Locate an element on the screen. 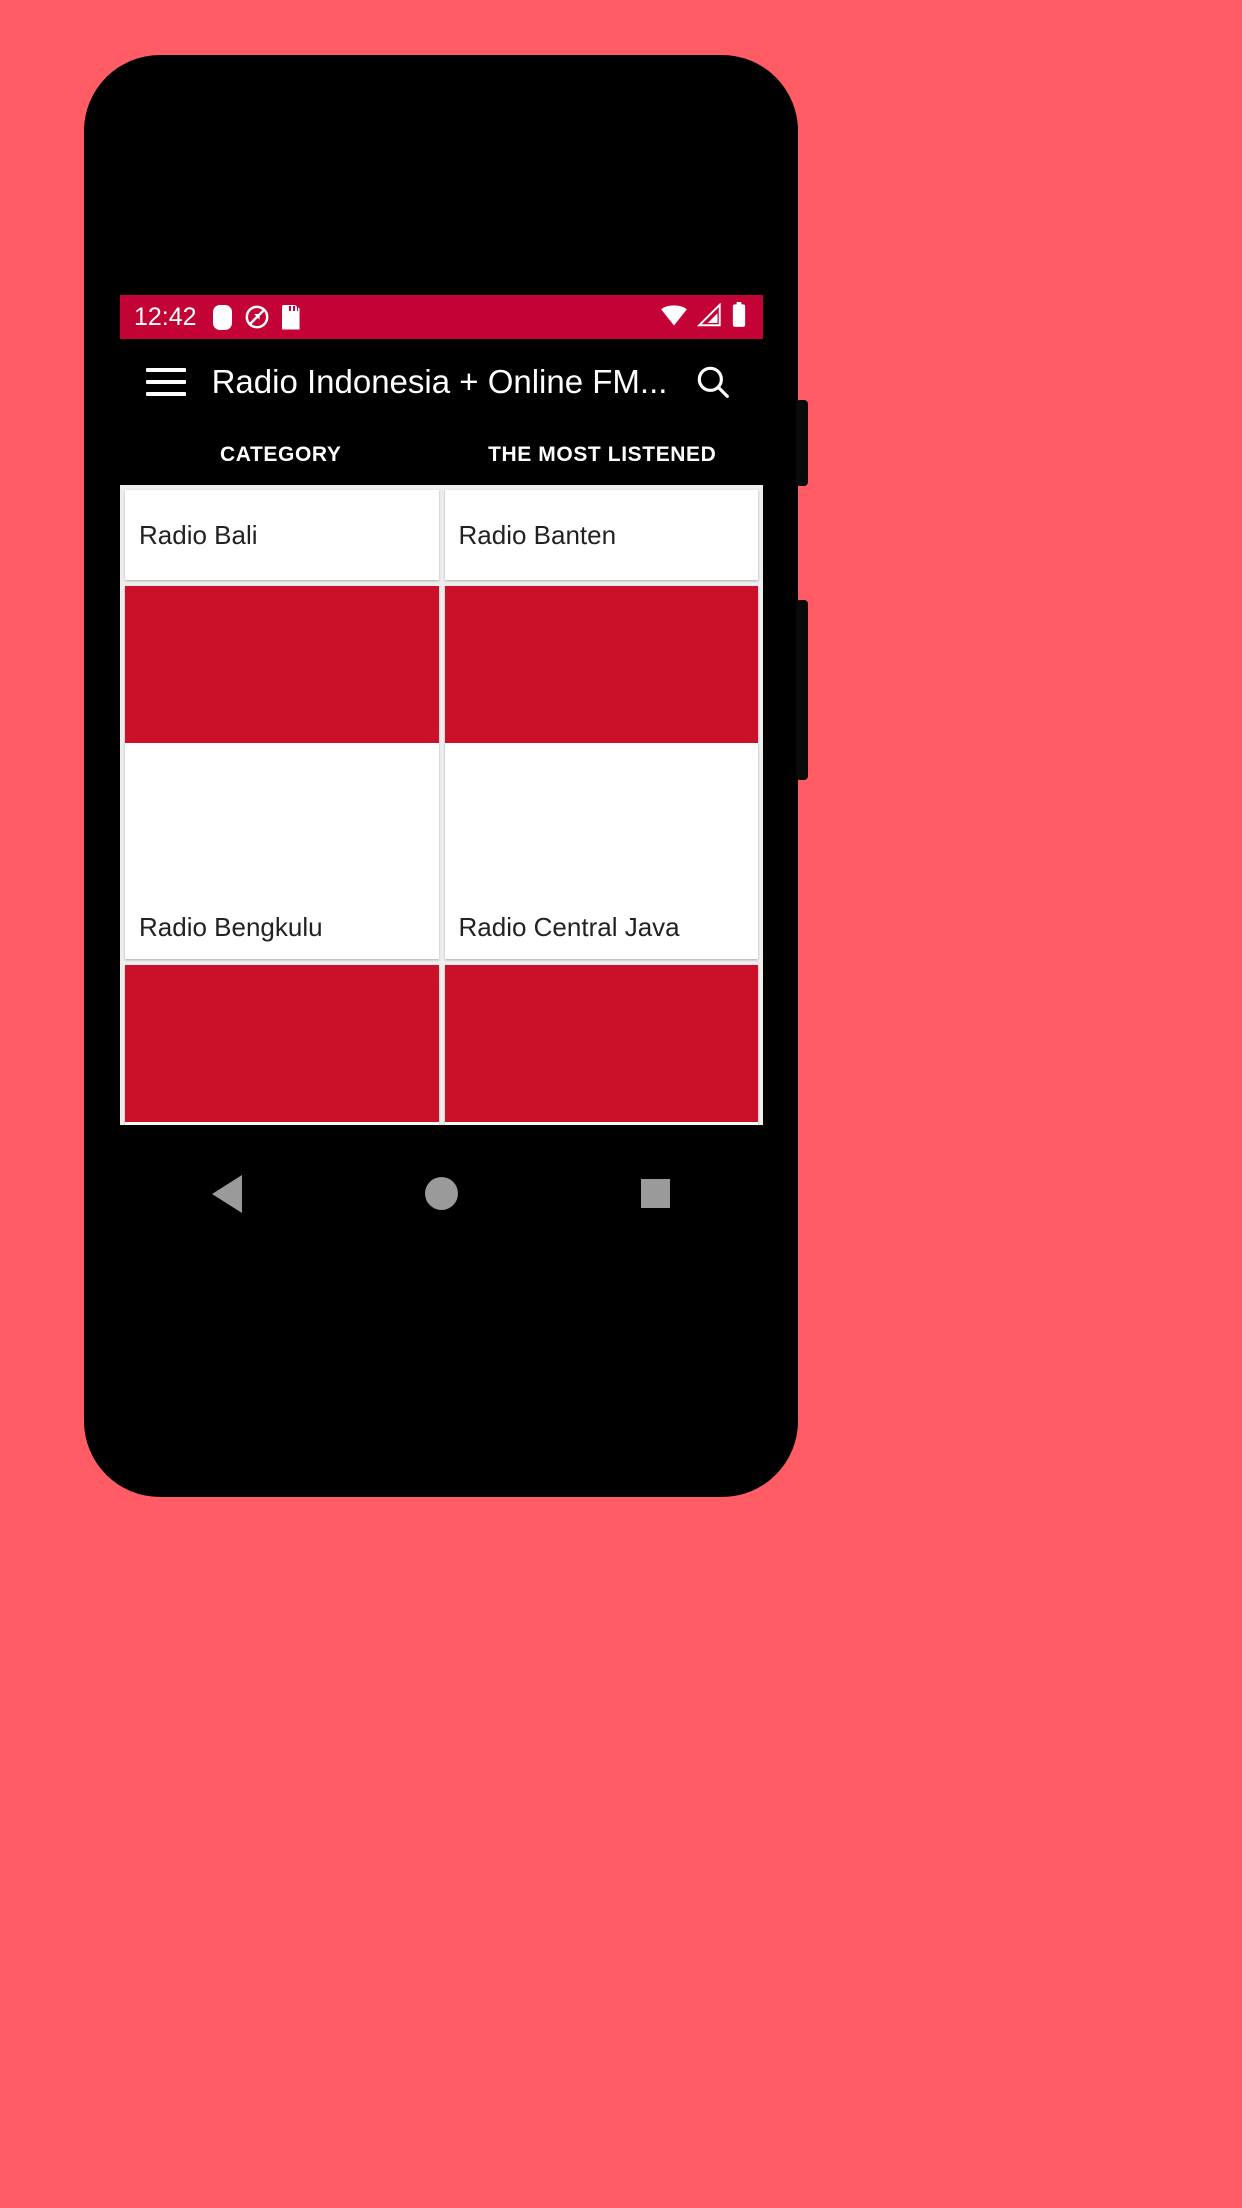 This screenshot has width=1242, height=2208. station-name: Radio Banten is located at coordinates (537, 534).